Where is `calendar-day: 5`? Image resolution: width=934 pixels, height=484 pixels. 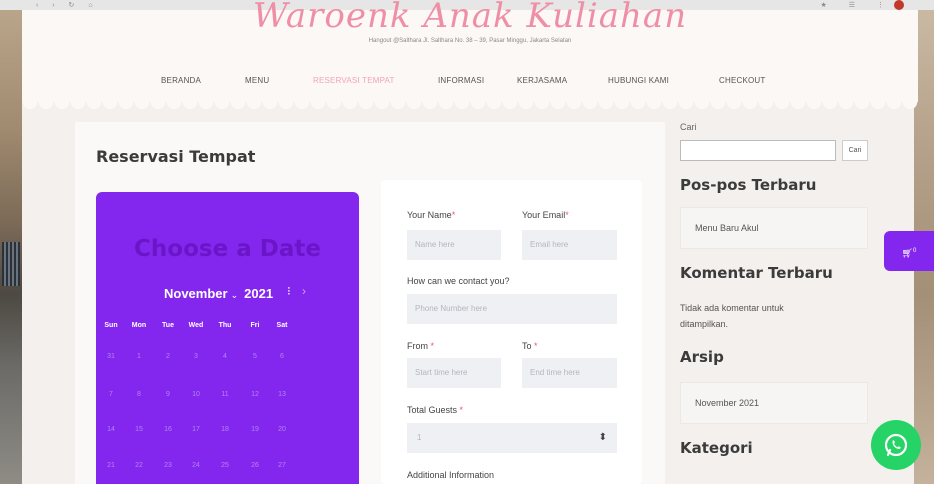 calendar-day: 5 is located at coordinates (255, 356).